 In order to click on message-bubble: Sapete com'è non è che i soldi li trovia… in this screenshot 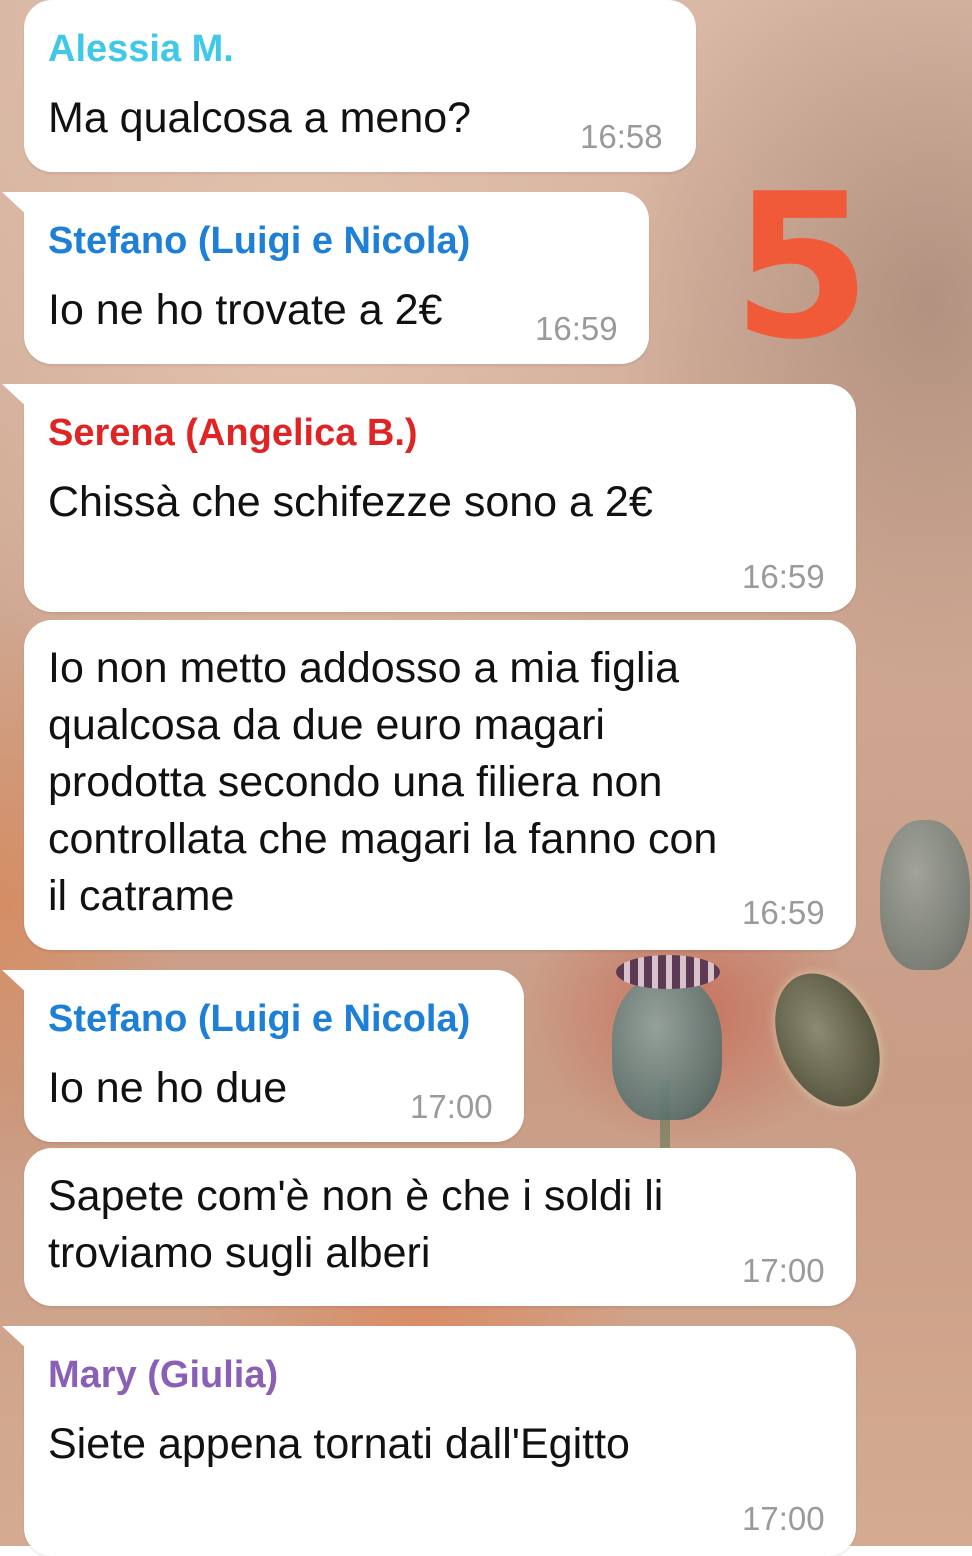, I will do `click(440, 1227)`.